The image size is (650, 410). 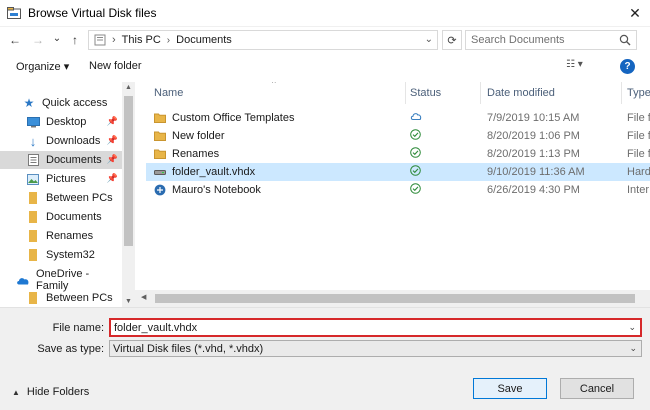 I want to click on cancel-button: Cancel, so click(x=597, y=388).